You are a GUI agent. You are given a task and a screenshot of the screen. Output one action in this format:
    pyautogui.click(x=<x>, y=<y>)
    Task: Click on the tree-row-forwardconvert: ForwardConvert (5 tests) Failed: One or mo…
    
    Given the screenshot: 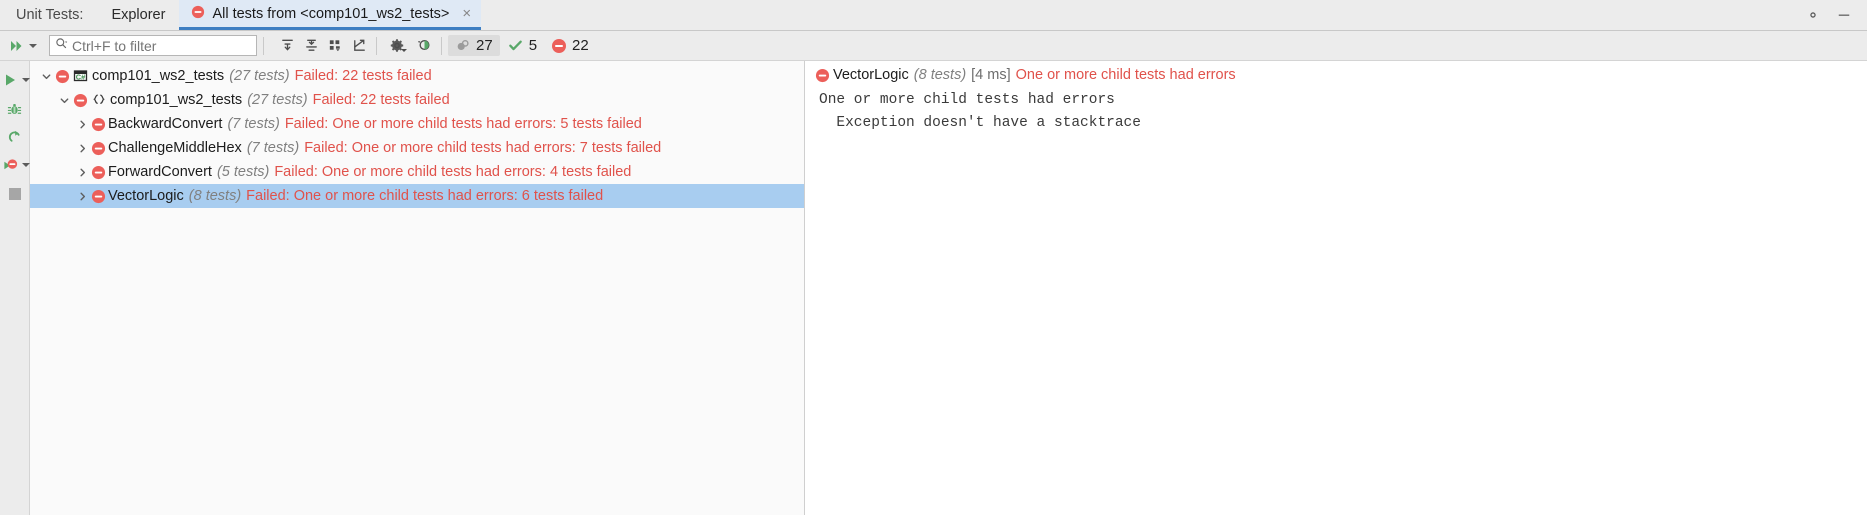 What is the action you would take?
    pyautogui.click(x=417, y=172)
    